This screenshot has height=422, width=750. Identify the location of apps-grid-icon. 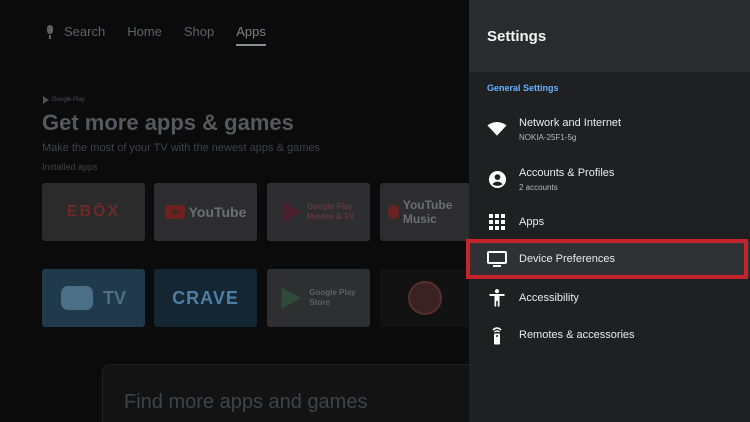
(497, 222).